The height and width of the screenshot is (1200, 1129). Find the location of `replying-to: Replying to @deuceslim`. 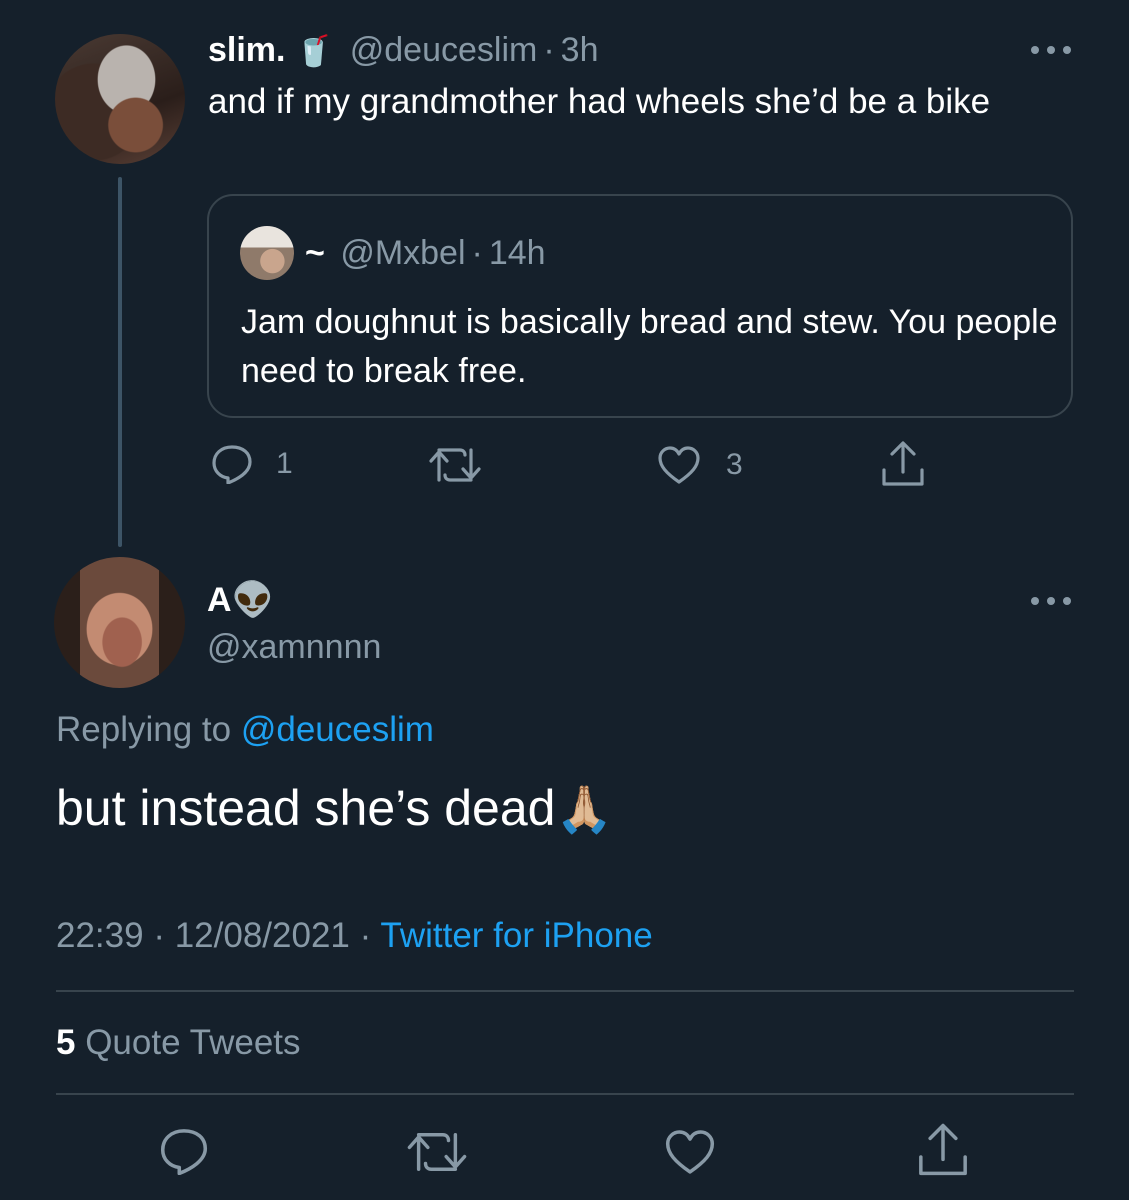

replying-to: Replying to @deuceslim is located at coordinates (245, 730).